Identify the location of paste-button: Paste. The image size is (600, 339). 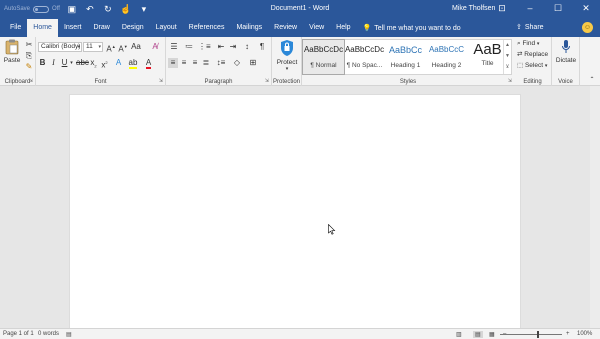
(12, 51).